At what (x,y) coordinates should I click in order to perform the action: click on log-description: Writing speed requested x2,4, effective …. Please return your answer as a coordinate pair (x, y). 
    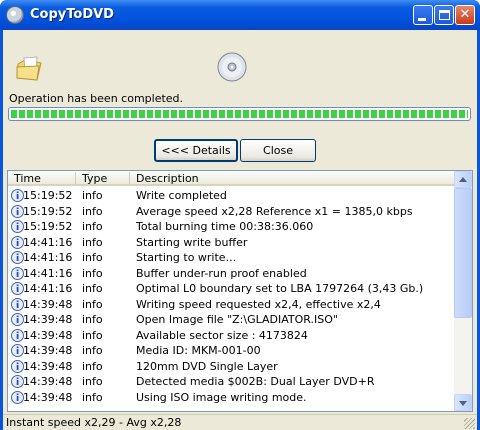
    Looking at the image, I should click on (258, 304).